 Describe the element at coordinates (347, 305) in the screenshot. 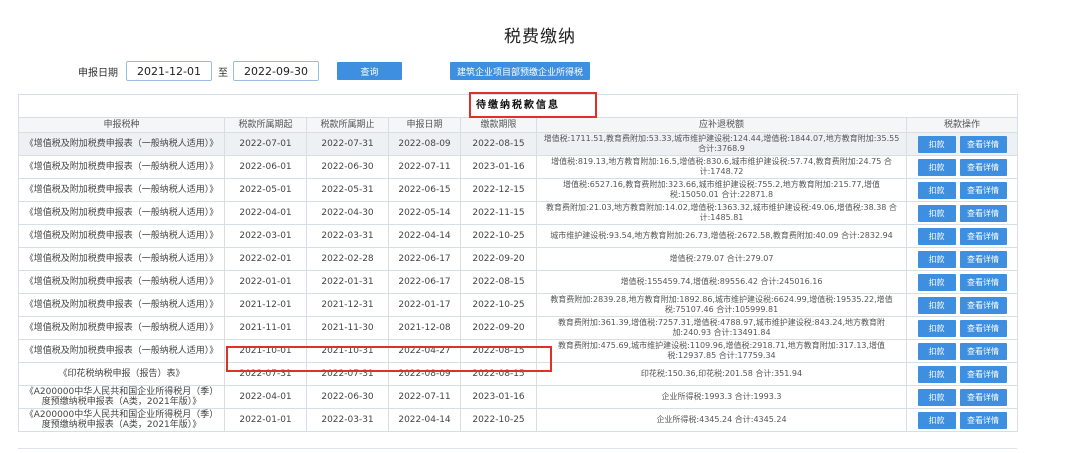

I see `period-end-cell: 2021-12-31` at that location.